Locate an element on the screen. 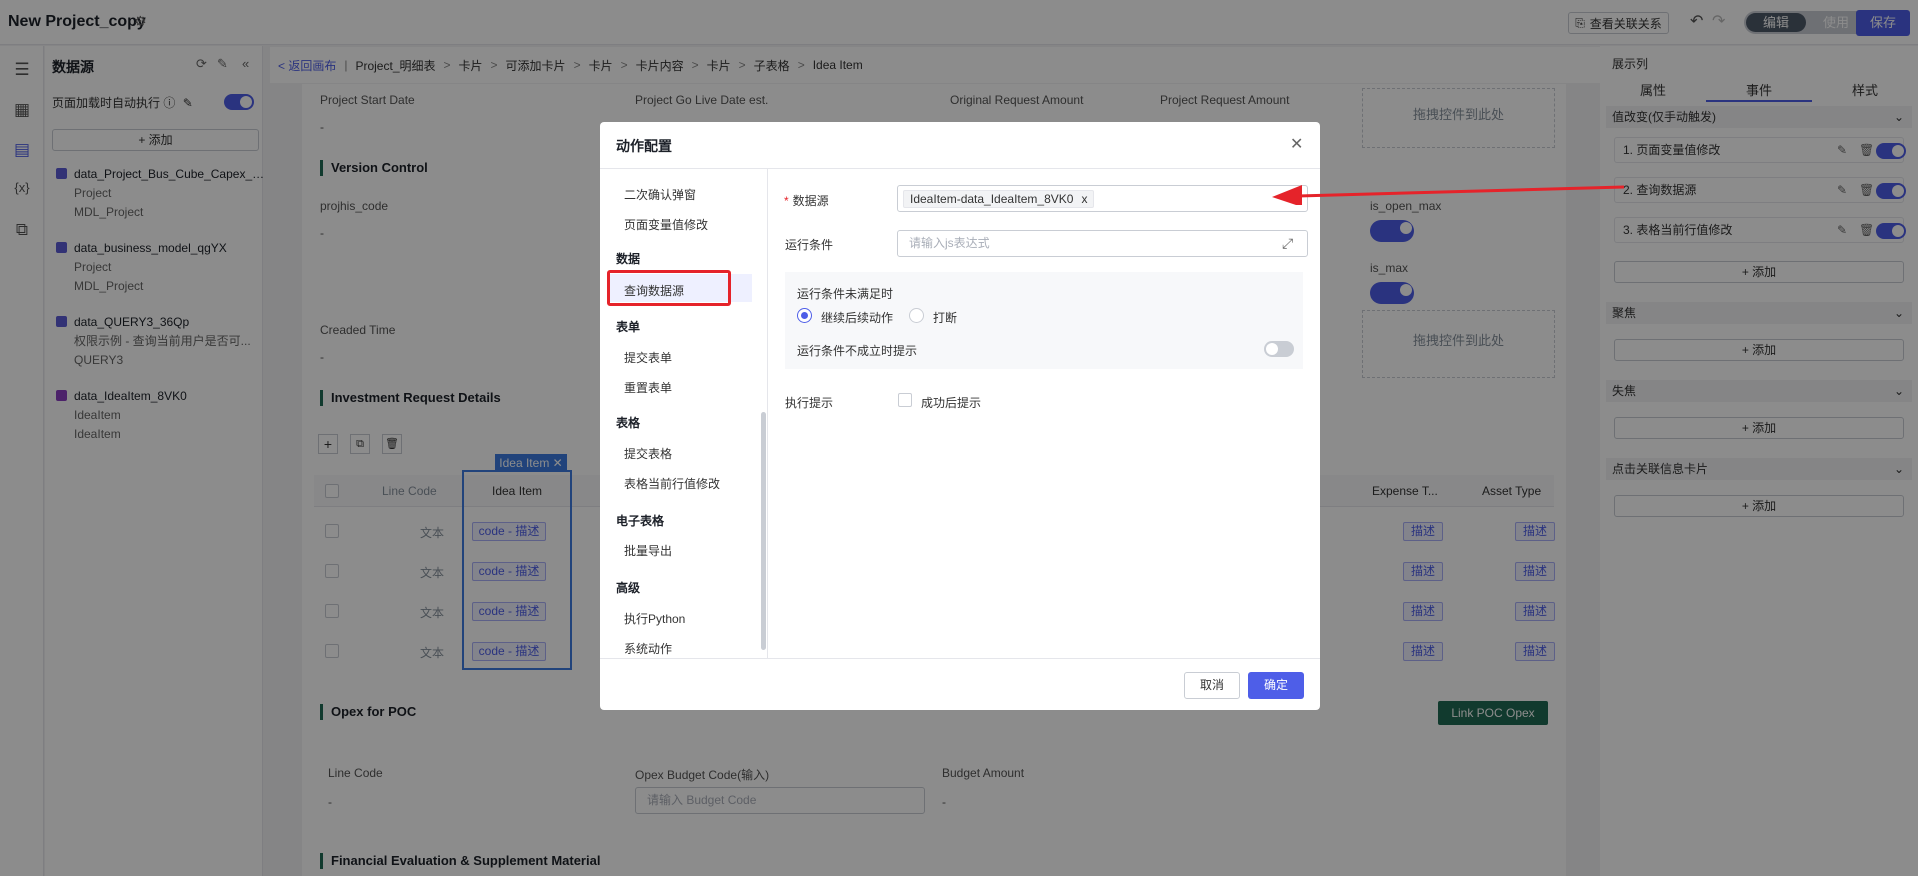 This screenshot has width=1918, height=876. modal-title: 动作配置 is located at coordinates (644, 146).